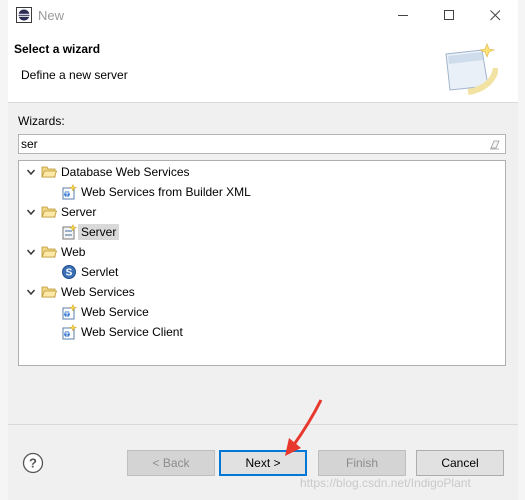 This screenshot has height=500, width=525. Describe the element at coordinates (521, 250) in the screenshot. I see `background-editor-right` at that location.